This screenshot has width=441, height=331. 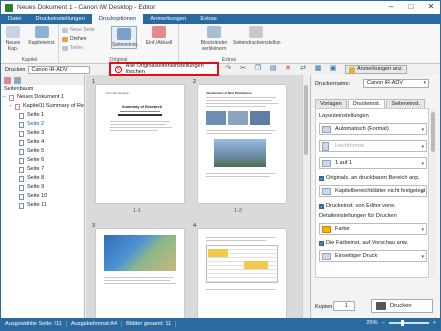 What do you see at coordinates (29, 60) in the screenshot?
I see `group-label-kapitel: Kapitel` at bounding box center [29, 60].